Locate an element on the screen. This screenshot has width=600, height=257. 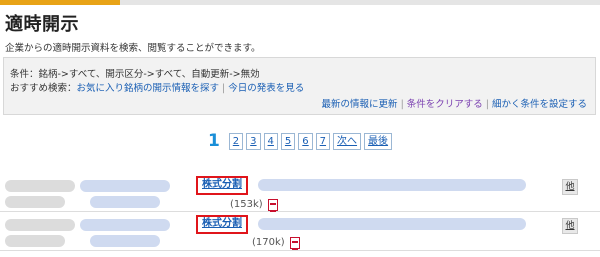
clear-conditions-link: 条件をクリアする is located at coordinates (445, 104).